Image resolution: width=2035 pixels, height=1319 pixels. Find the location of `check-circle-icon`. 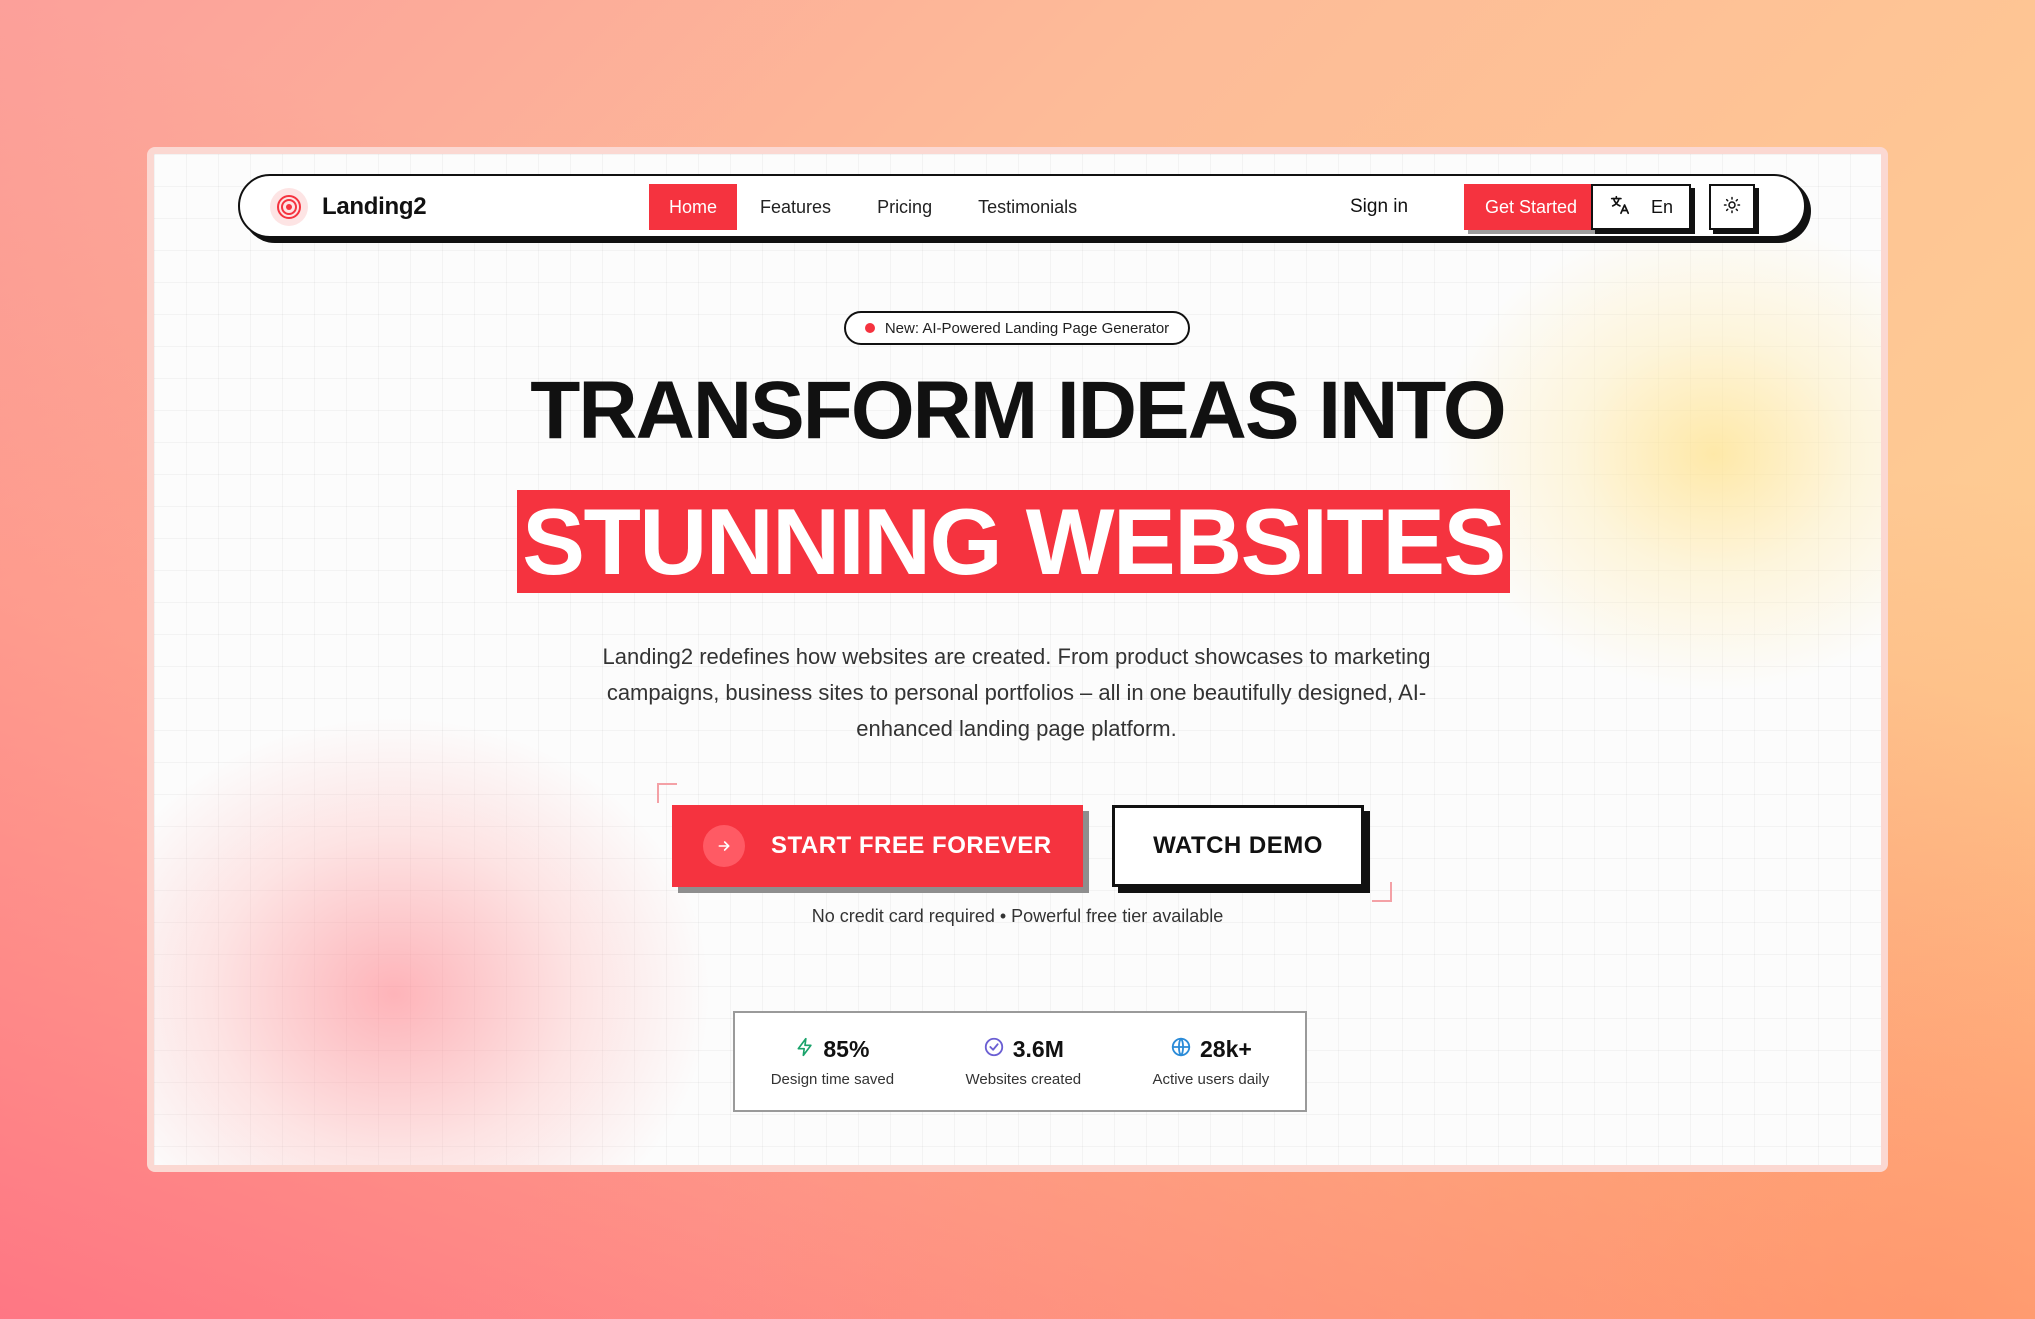

check-circle-icon is located at coordinates (994, 1049).